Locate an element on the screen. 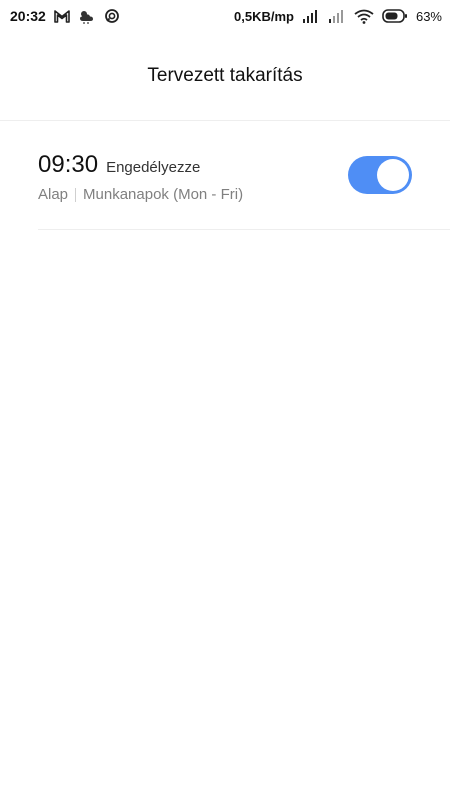 This screenshot has height=800, width=450. schedule-time: 09:30 is located at coordinates (68, 164).